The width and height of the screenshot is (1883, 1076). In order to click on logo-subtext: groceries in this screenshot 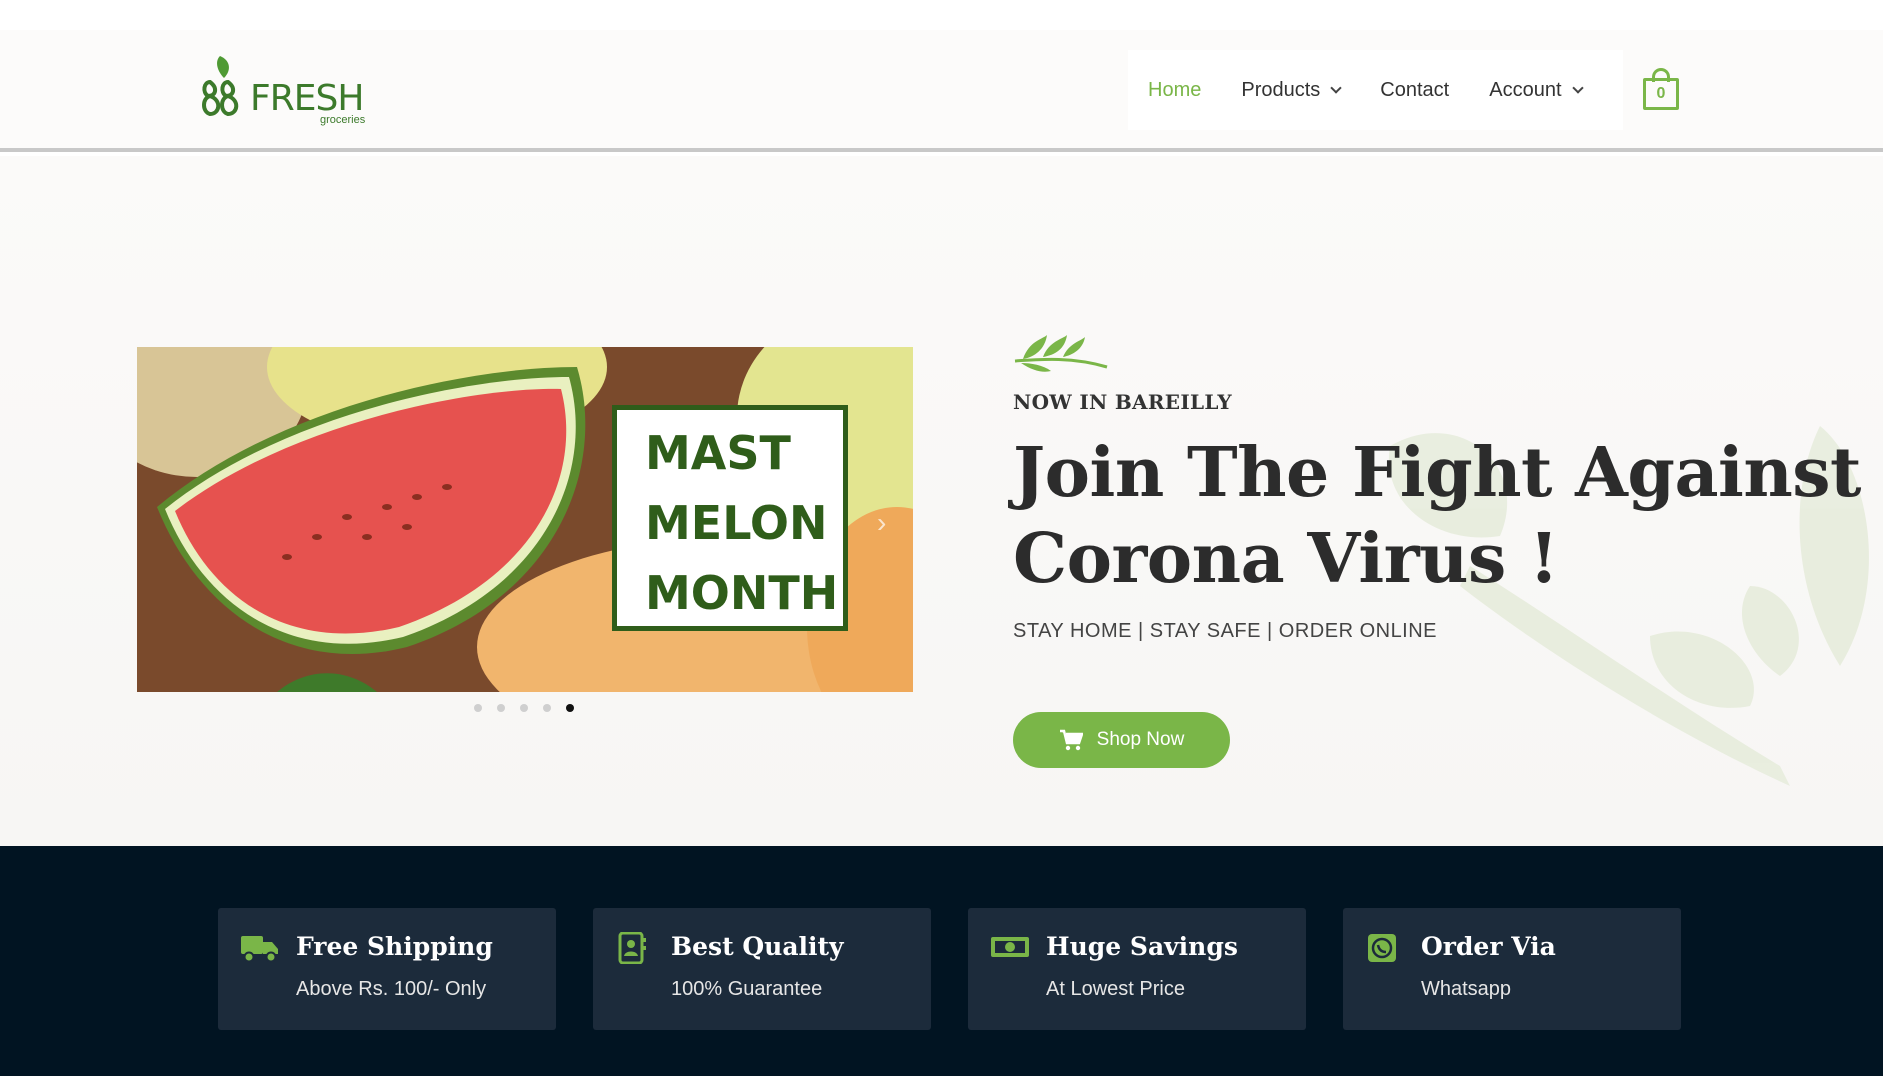, I will do `click(343, 120)`.